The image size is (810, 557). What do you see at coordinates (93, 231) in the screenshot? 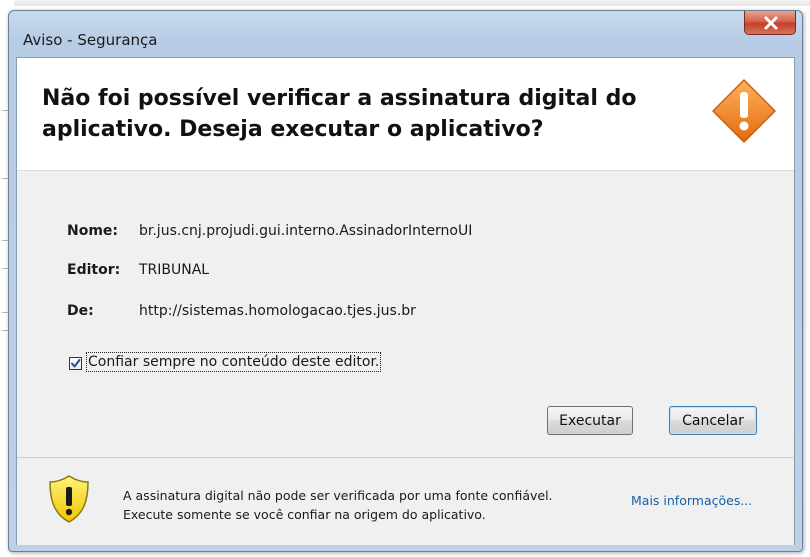
I see `name-label: Nome:` at bounding box center [93, 231].